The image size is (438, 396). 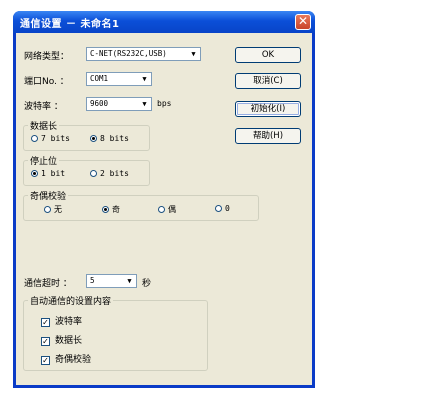 I want to click on help-button: 帮助(H), so click(x=268, y=136).